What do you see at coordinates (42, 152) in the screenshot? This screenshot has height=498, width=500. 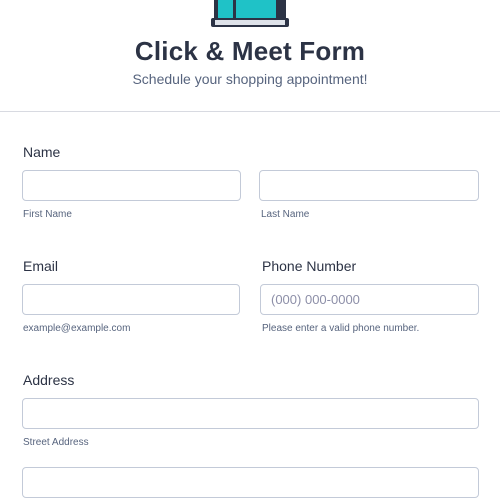 I see `name-label: Name` at bounding box center [42, 152].